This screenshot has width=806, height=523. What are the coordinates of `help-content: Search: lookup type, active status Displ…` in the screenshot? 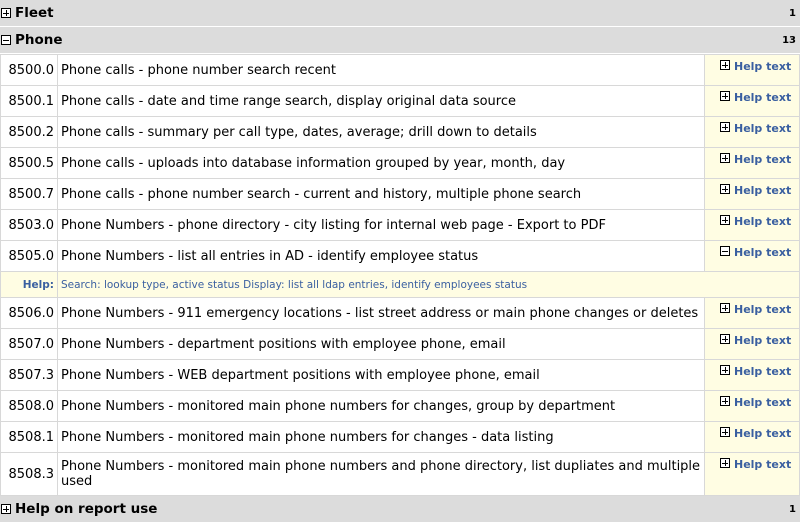 It's located at (428, 284).